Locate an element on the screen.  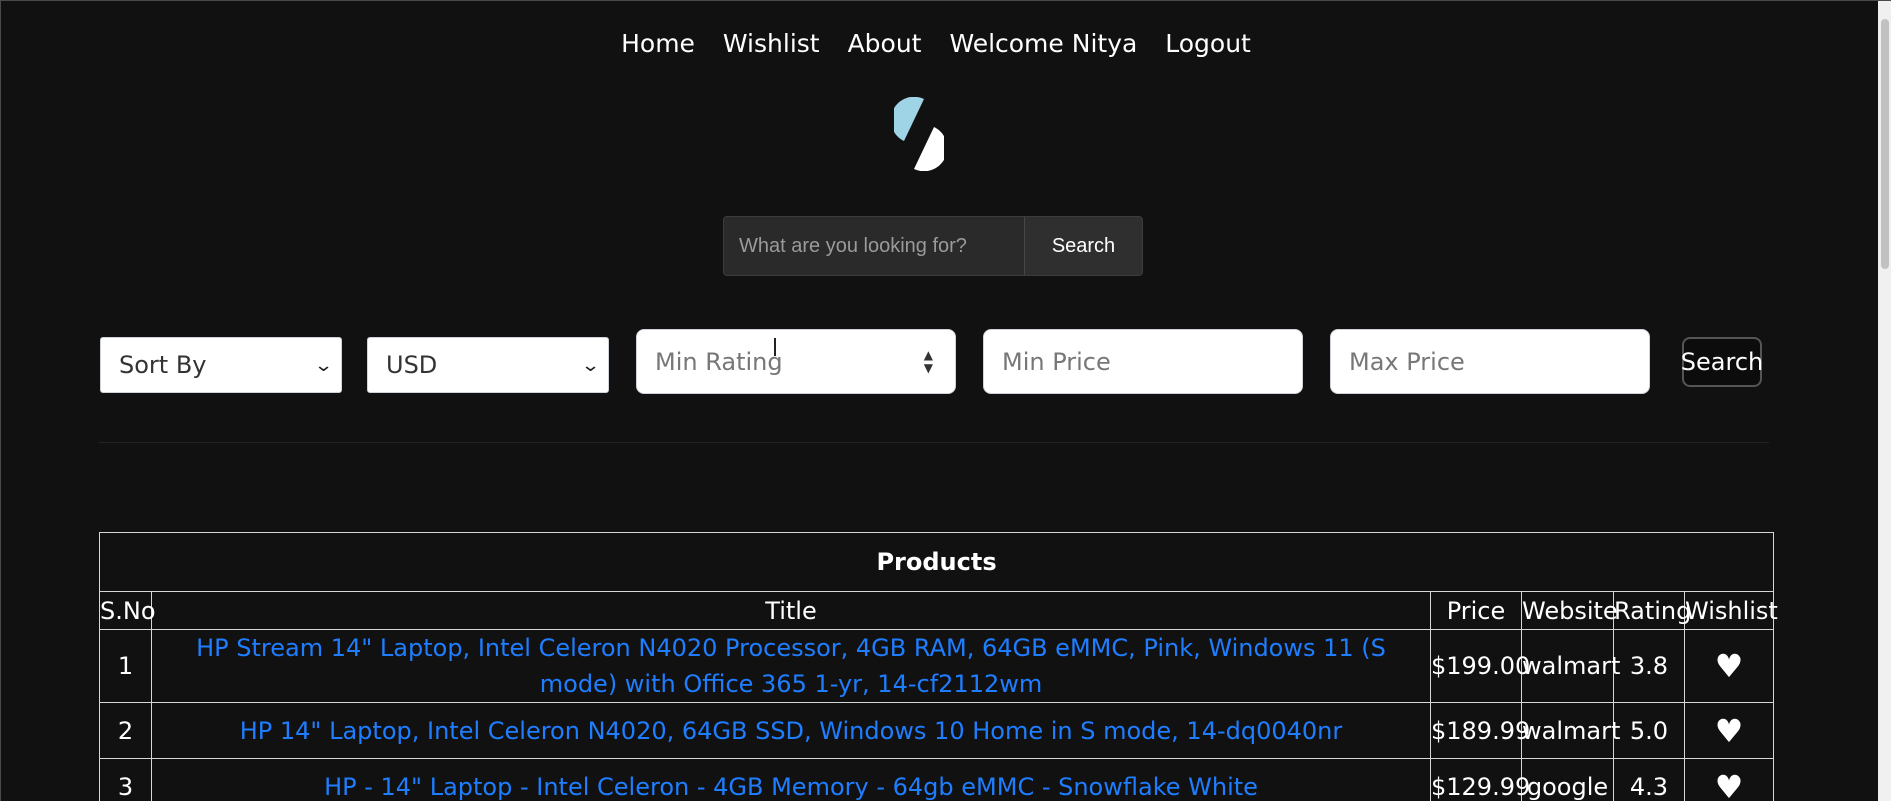
min-rating-placeholder: Min Rating is located at coordinates (719, 361).